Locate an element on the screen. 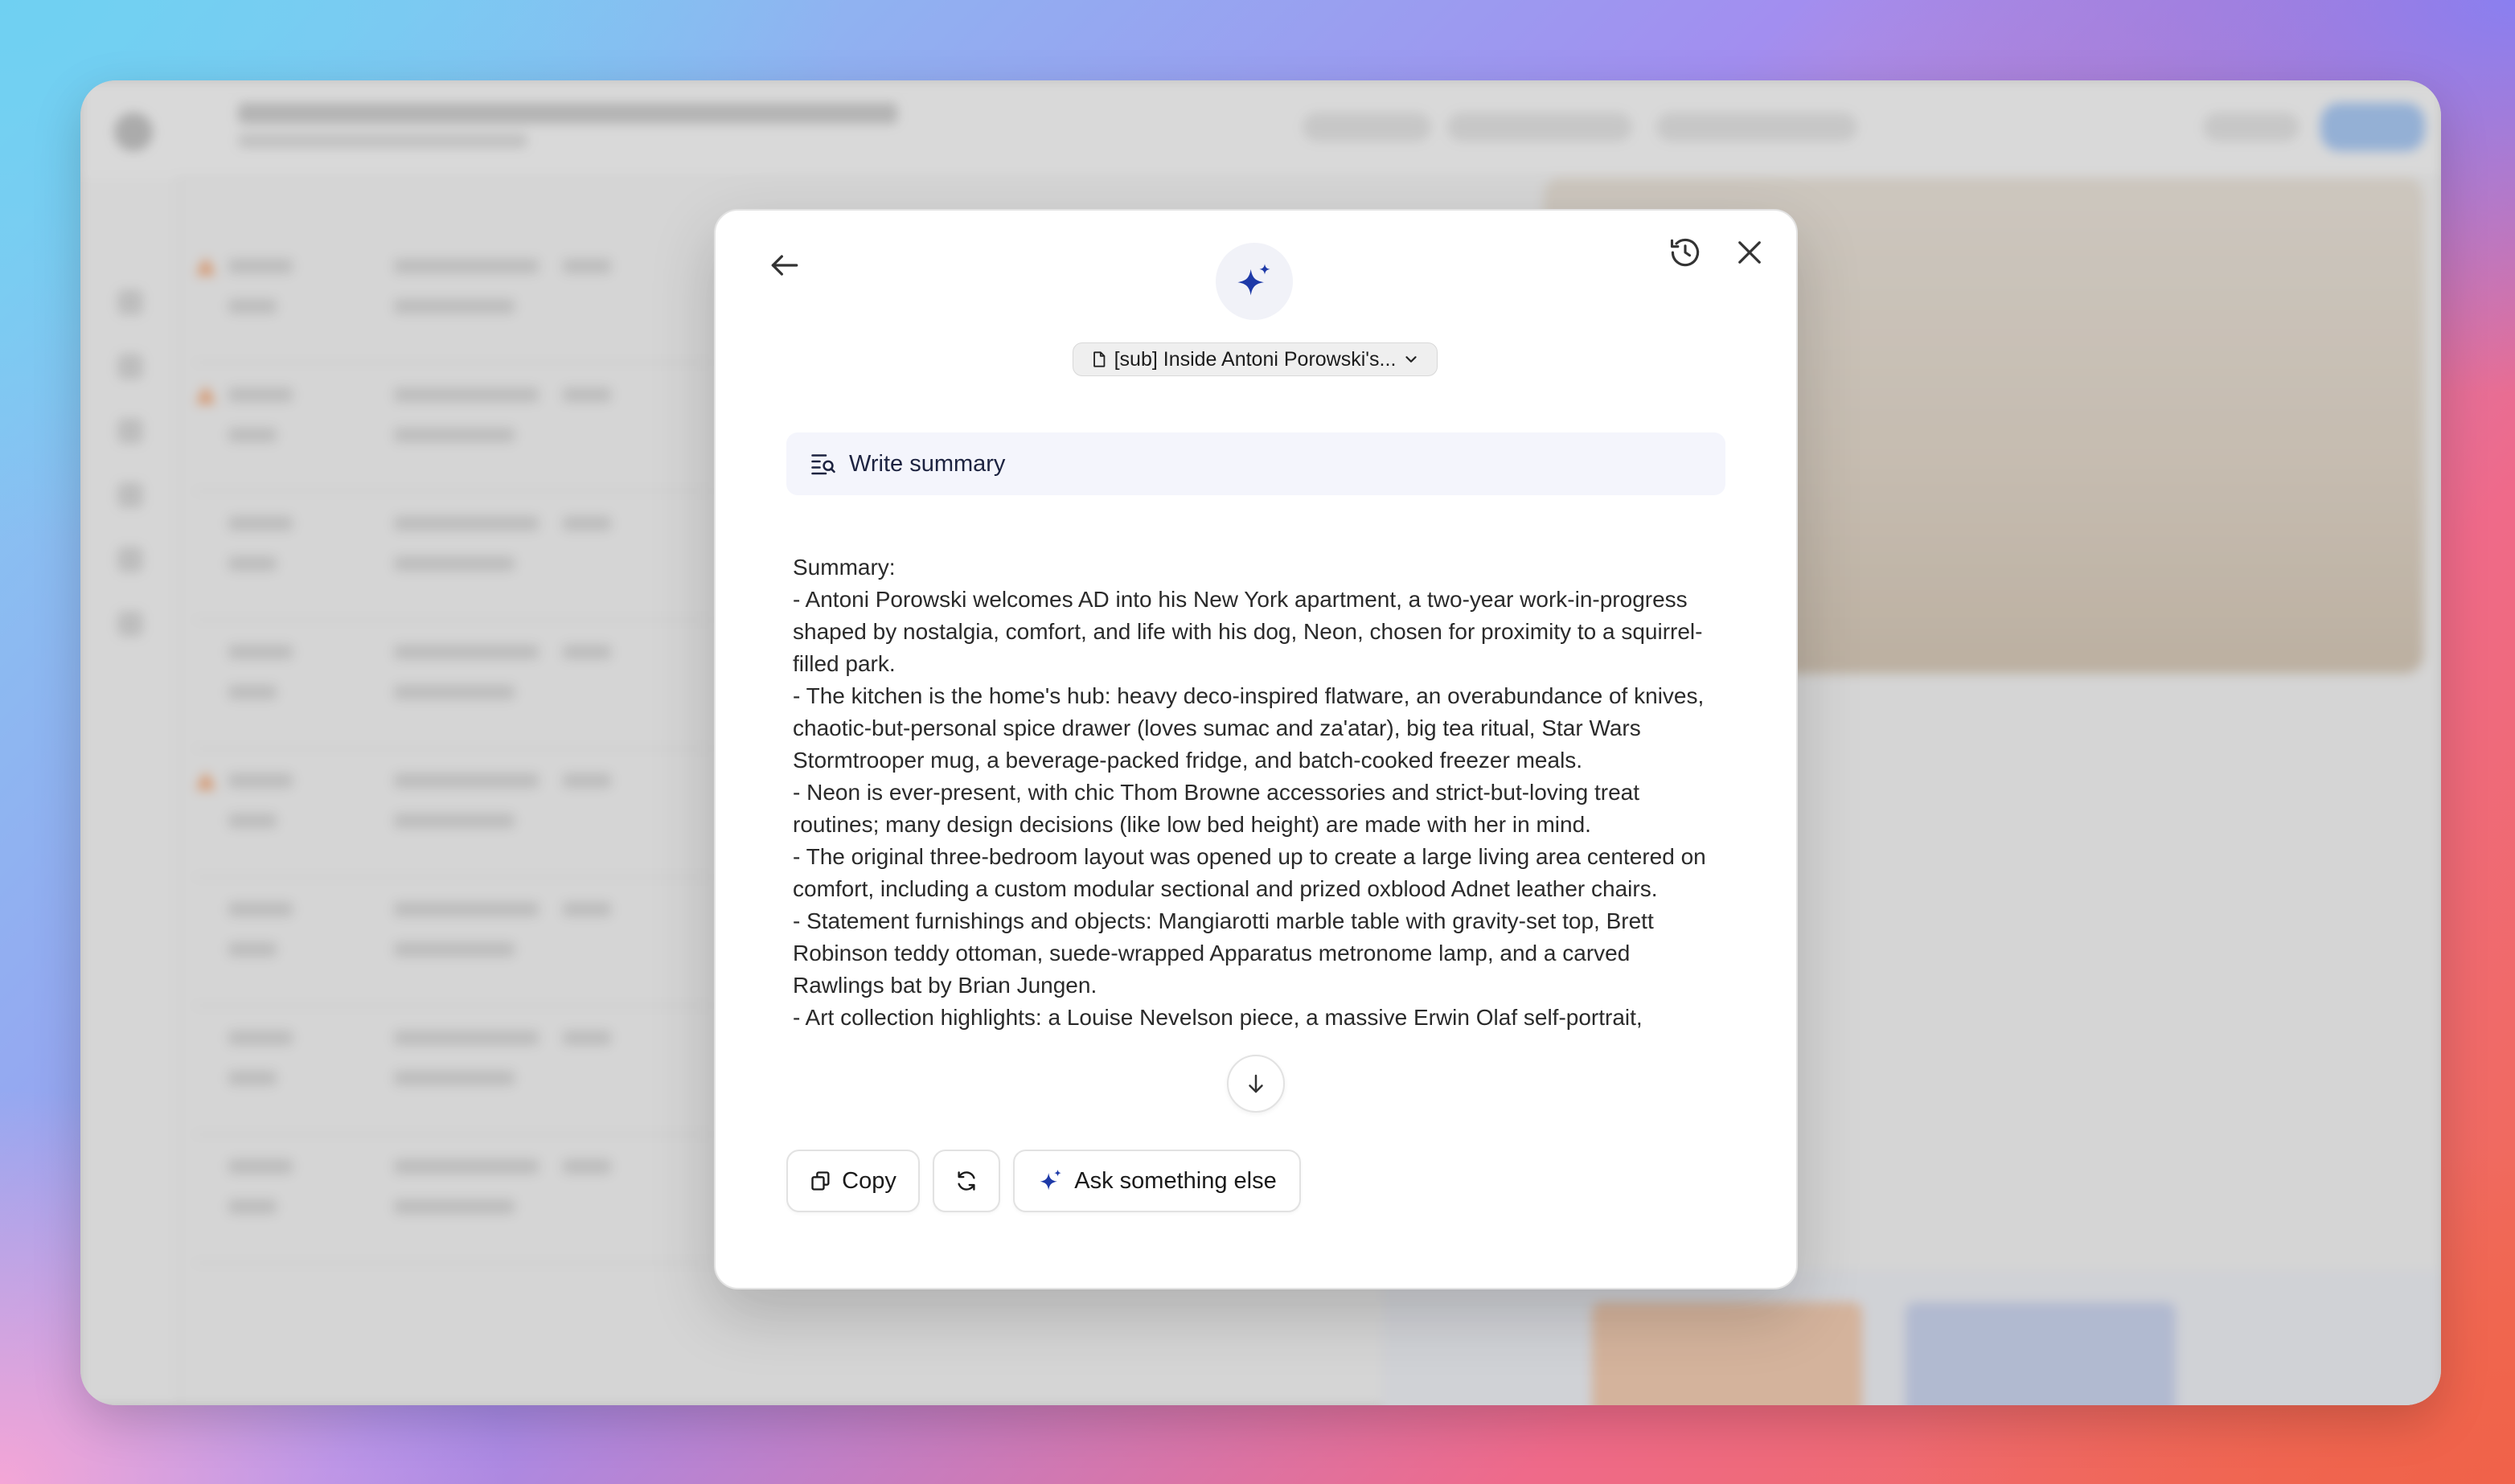  close-icon is located at coordinates (1749, 253).